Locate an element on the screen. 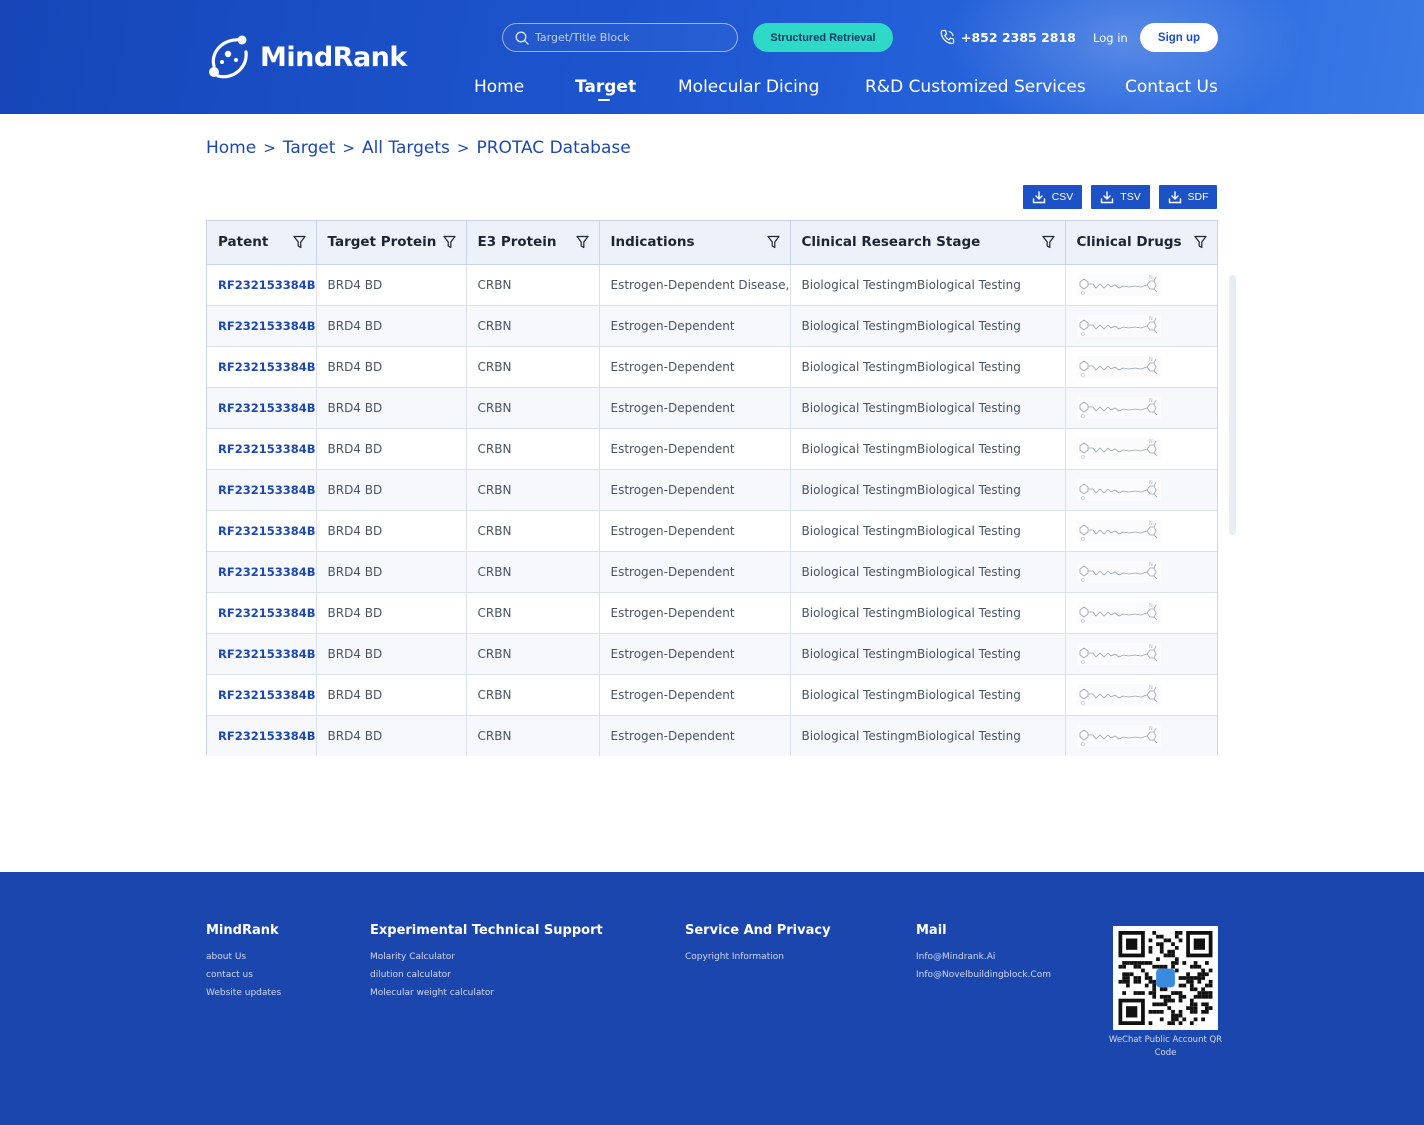  qr-caption: WeChat Public Account QR Code is located at coordinates (1165, 1046).